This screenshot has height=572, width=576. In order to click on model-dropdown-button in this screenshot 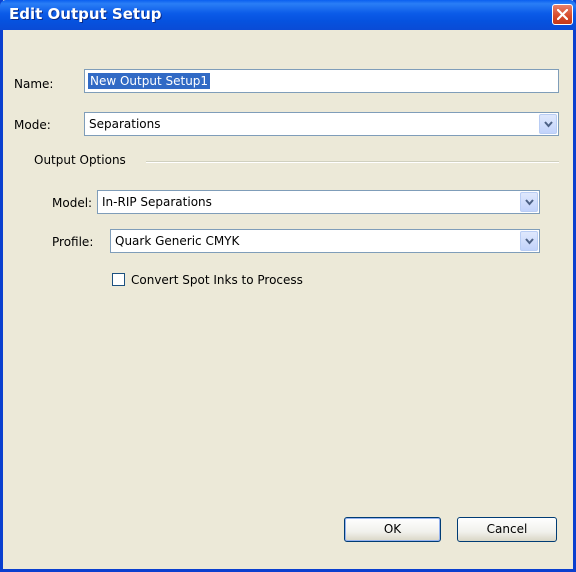, I will do `click(529, 202)`.